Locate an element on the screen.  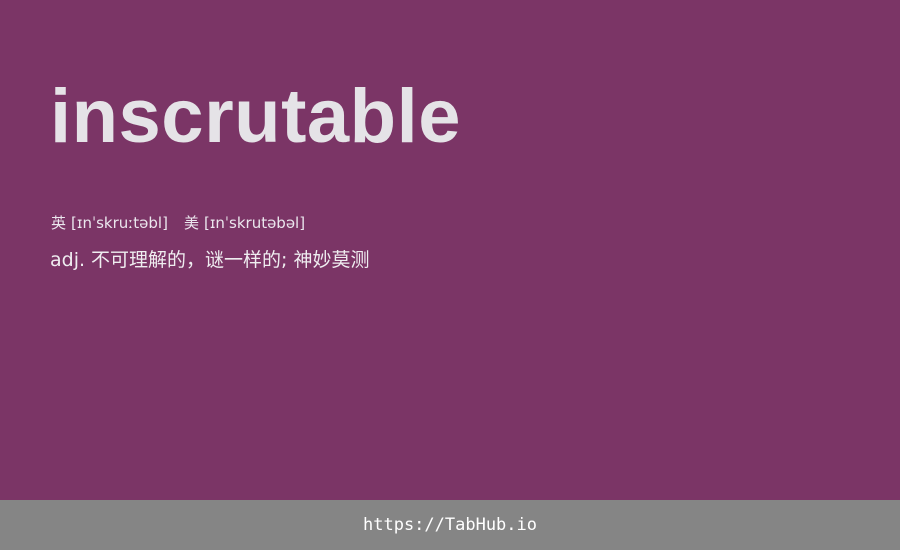
pronunciation-row: 英 [ɪnˈskruːtəbl] 美 [ɪnˈskrutəbəl] is located at coordinates (178, 223).